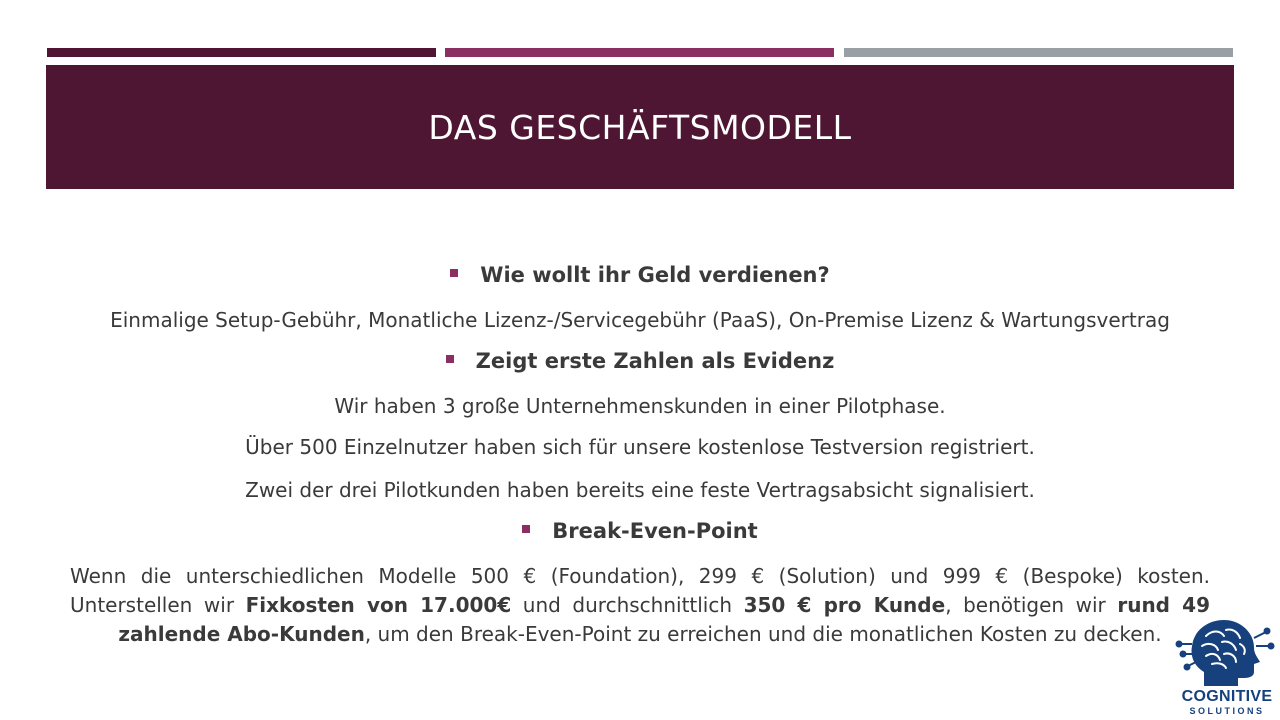 This screenshot has height=720, width=1280. I want to click on brain-head-icon, so click(1225, 653).